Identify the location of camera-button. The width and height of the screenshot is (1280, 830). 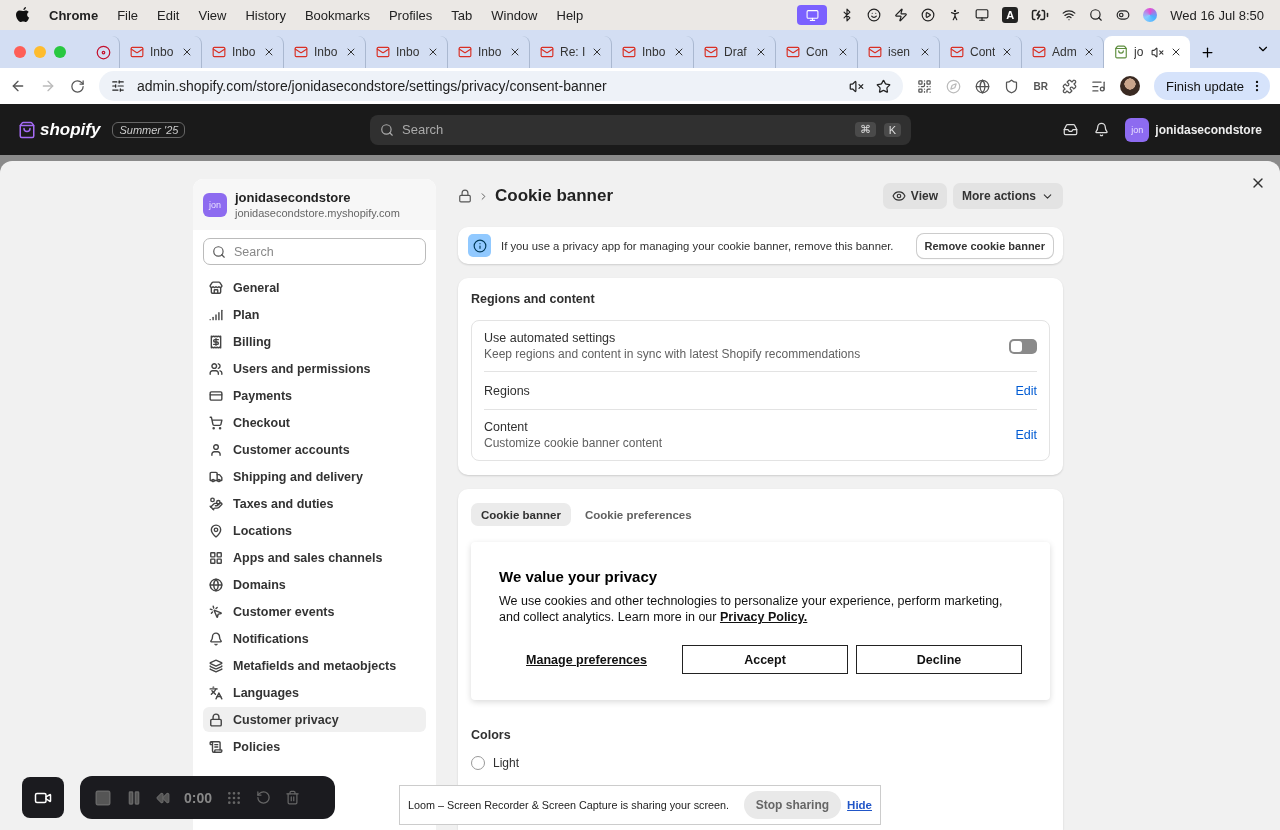
(43, 797).